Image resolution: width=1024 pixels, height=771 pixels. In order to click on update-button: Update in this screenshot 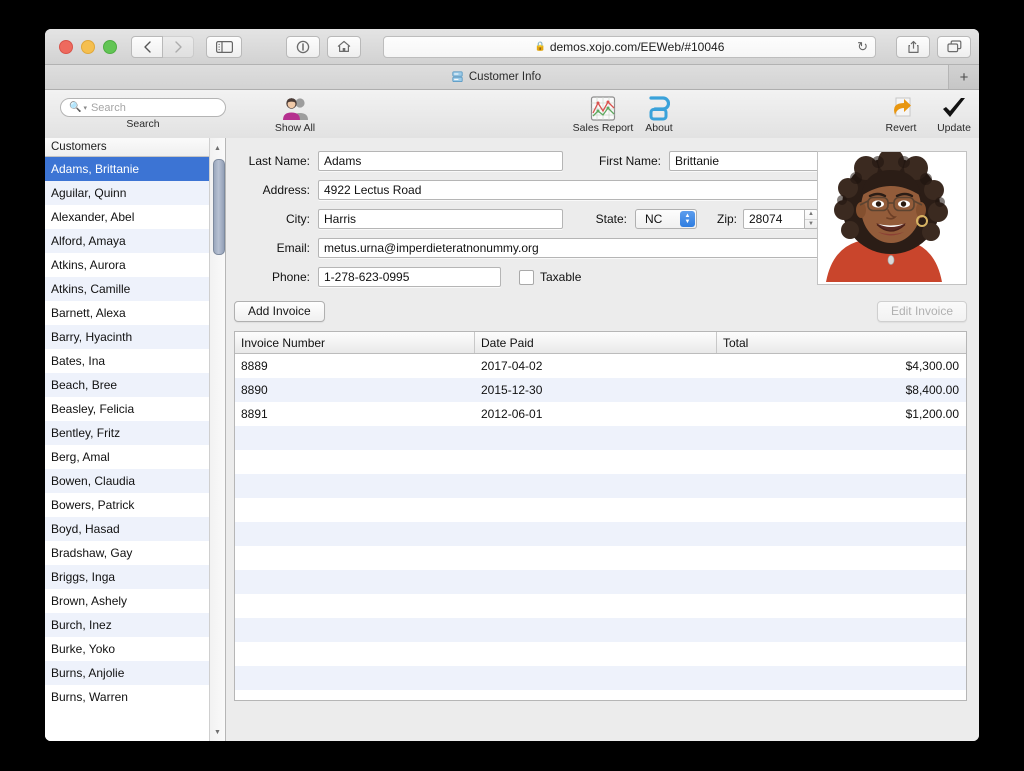, I will do `click(951, 114)`.